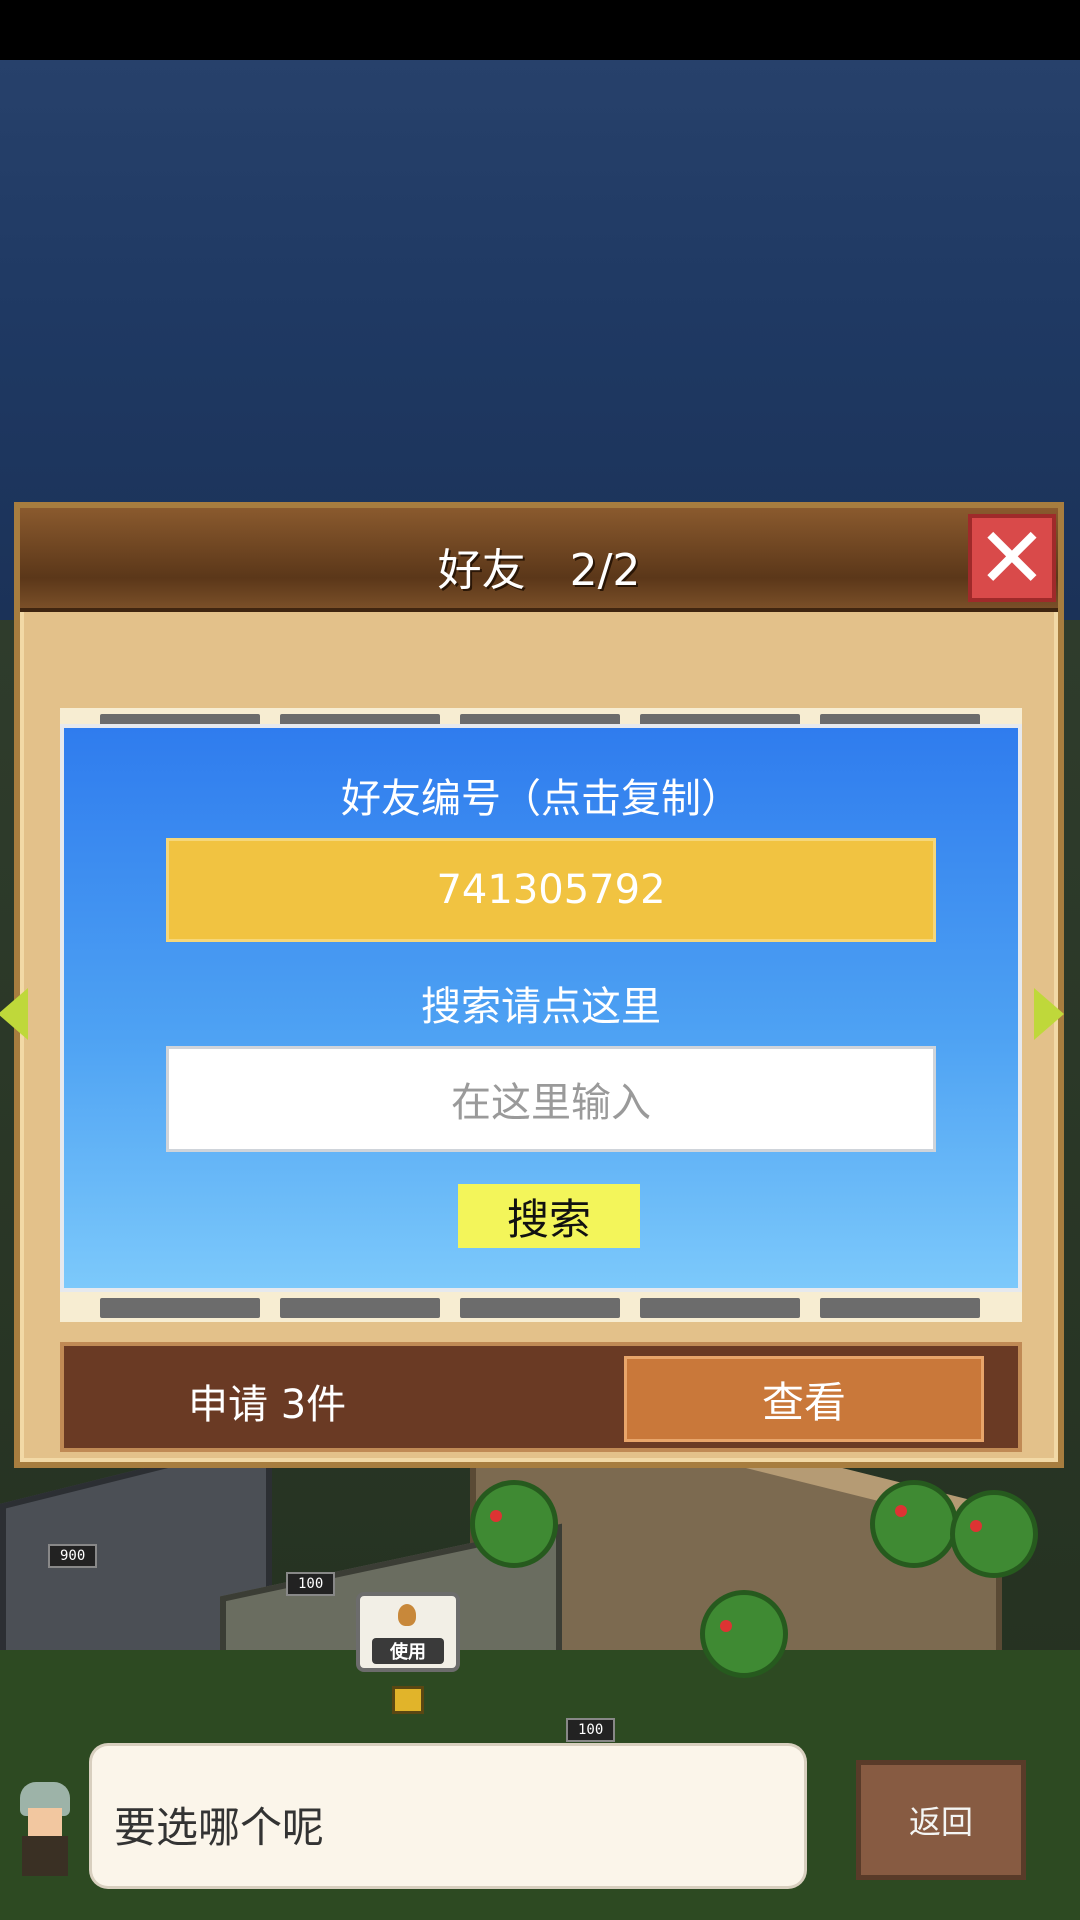  What do you see at coordinates (1049, 1014) in the screenshot?
I see `next-page-arrow-icon` at bounding box center [1049, 1014].